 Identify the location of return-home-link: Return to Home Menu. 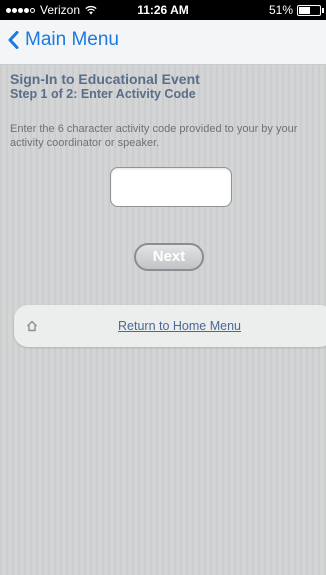
(179, 326).